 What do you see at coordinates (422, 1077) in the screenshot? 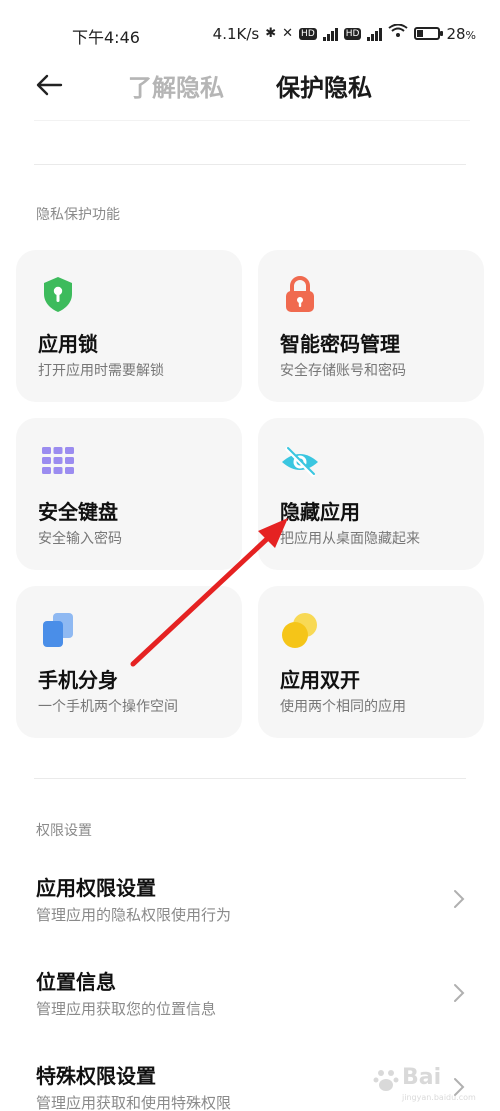
I see `watermark-text: Bai` at bounding box center [422, 1077].